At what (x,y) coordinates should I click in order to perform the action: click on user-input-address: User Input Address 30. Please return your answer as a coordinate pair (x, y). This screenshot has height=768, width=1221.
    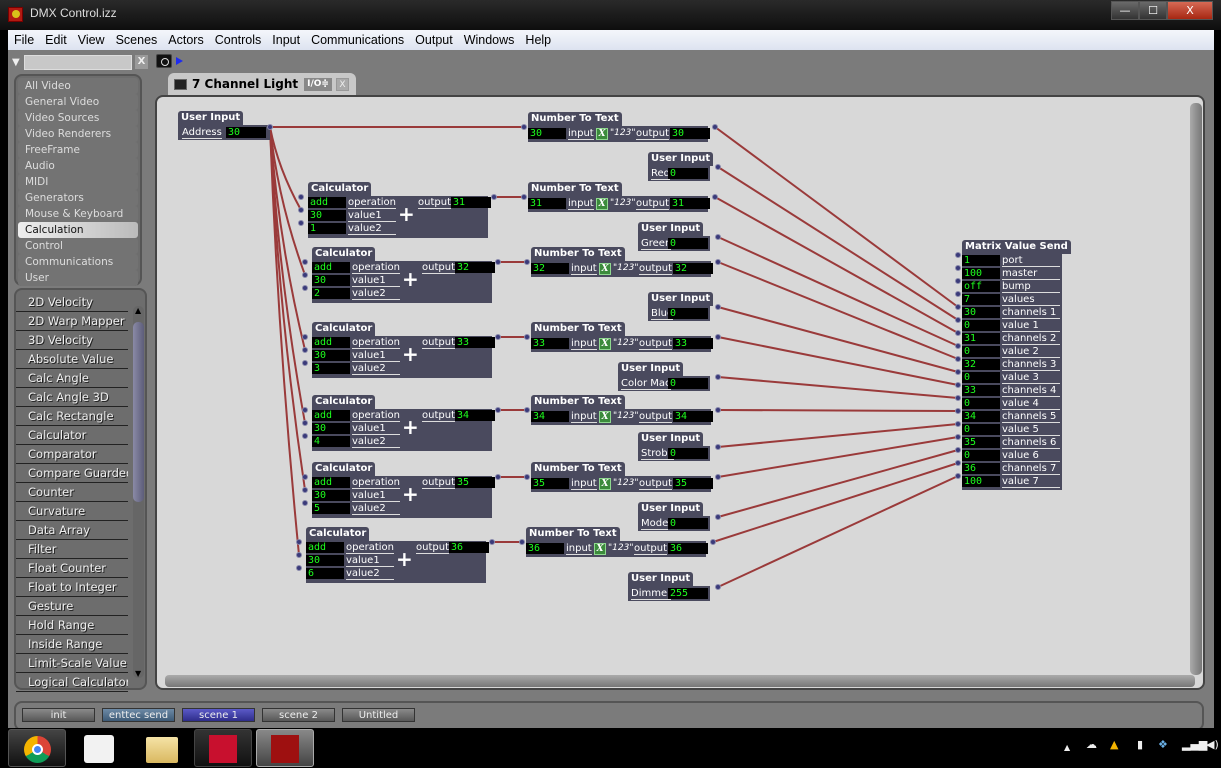
    Looking at the image, I should click on (224, 122).